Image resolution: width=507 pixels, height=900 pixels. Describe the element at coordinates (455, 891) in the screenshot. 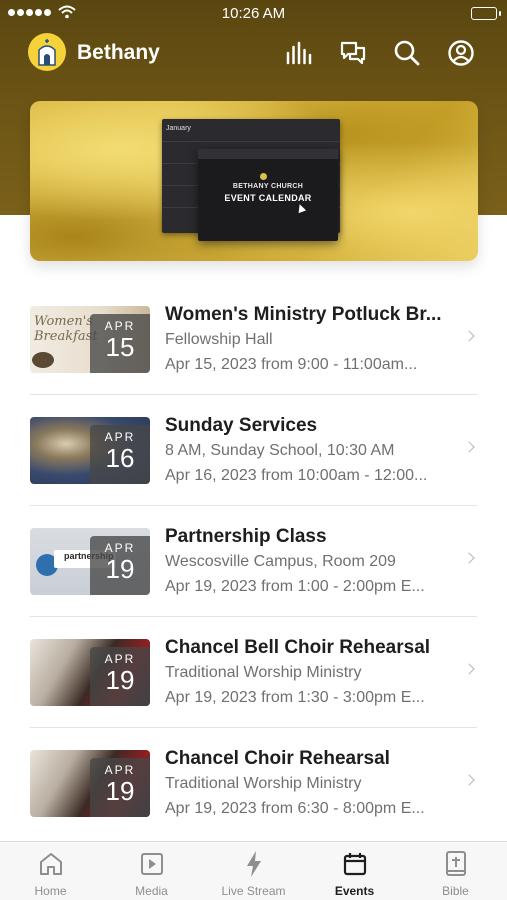

I see `tab-label: Bible` at that location.